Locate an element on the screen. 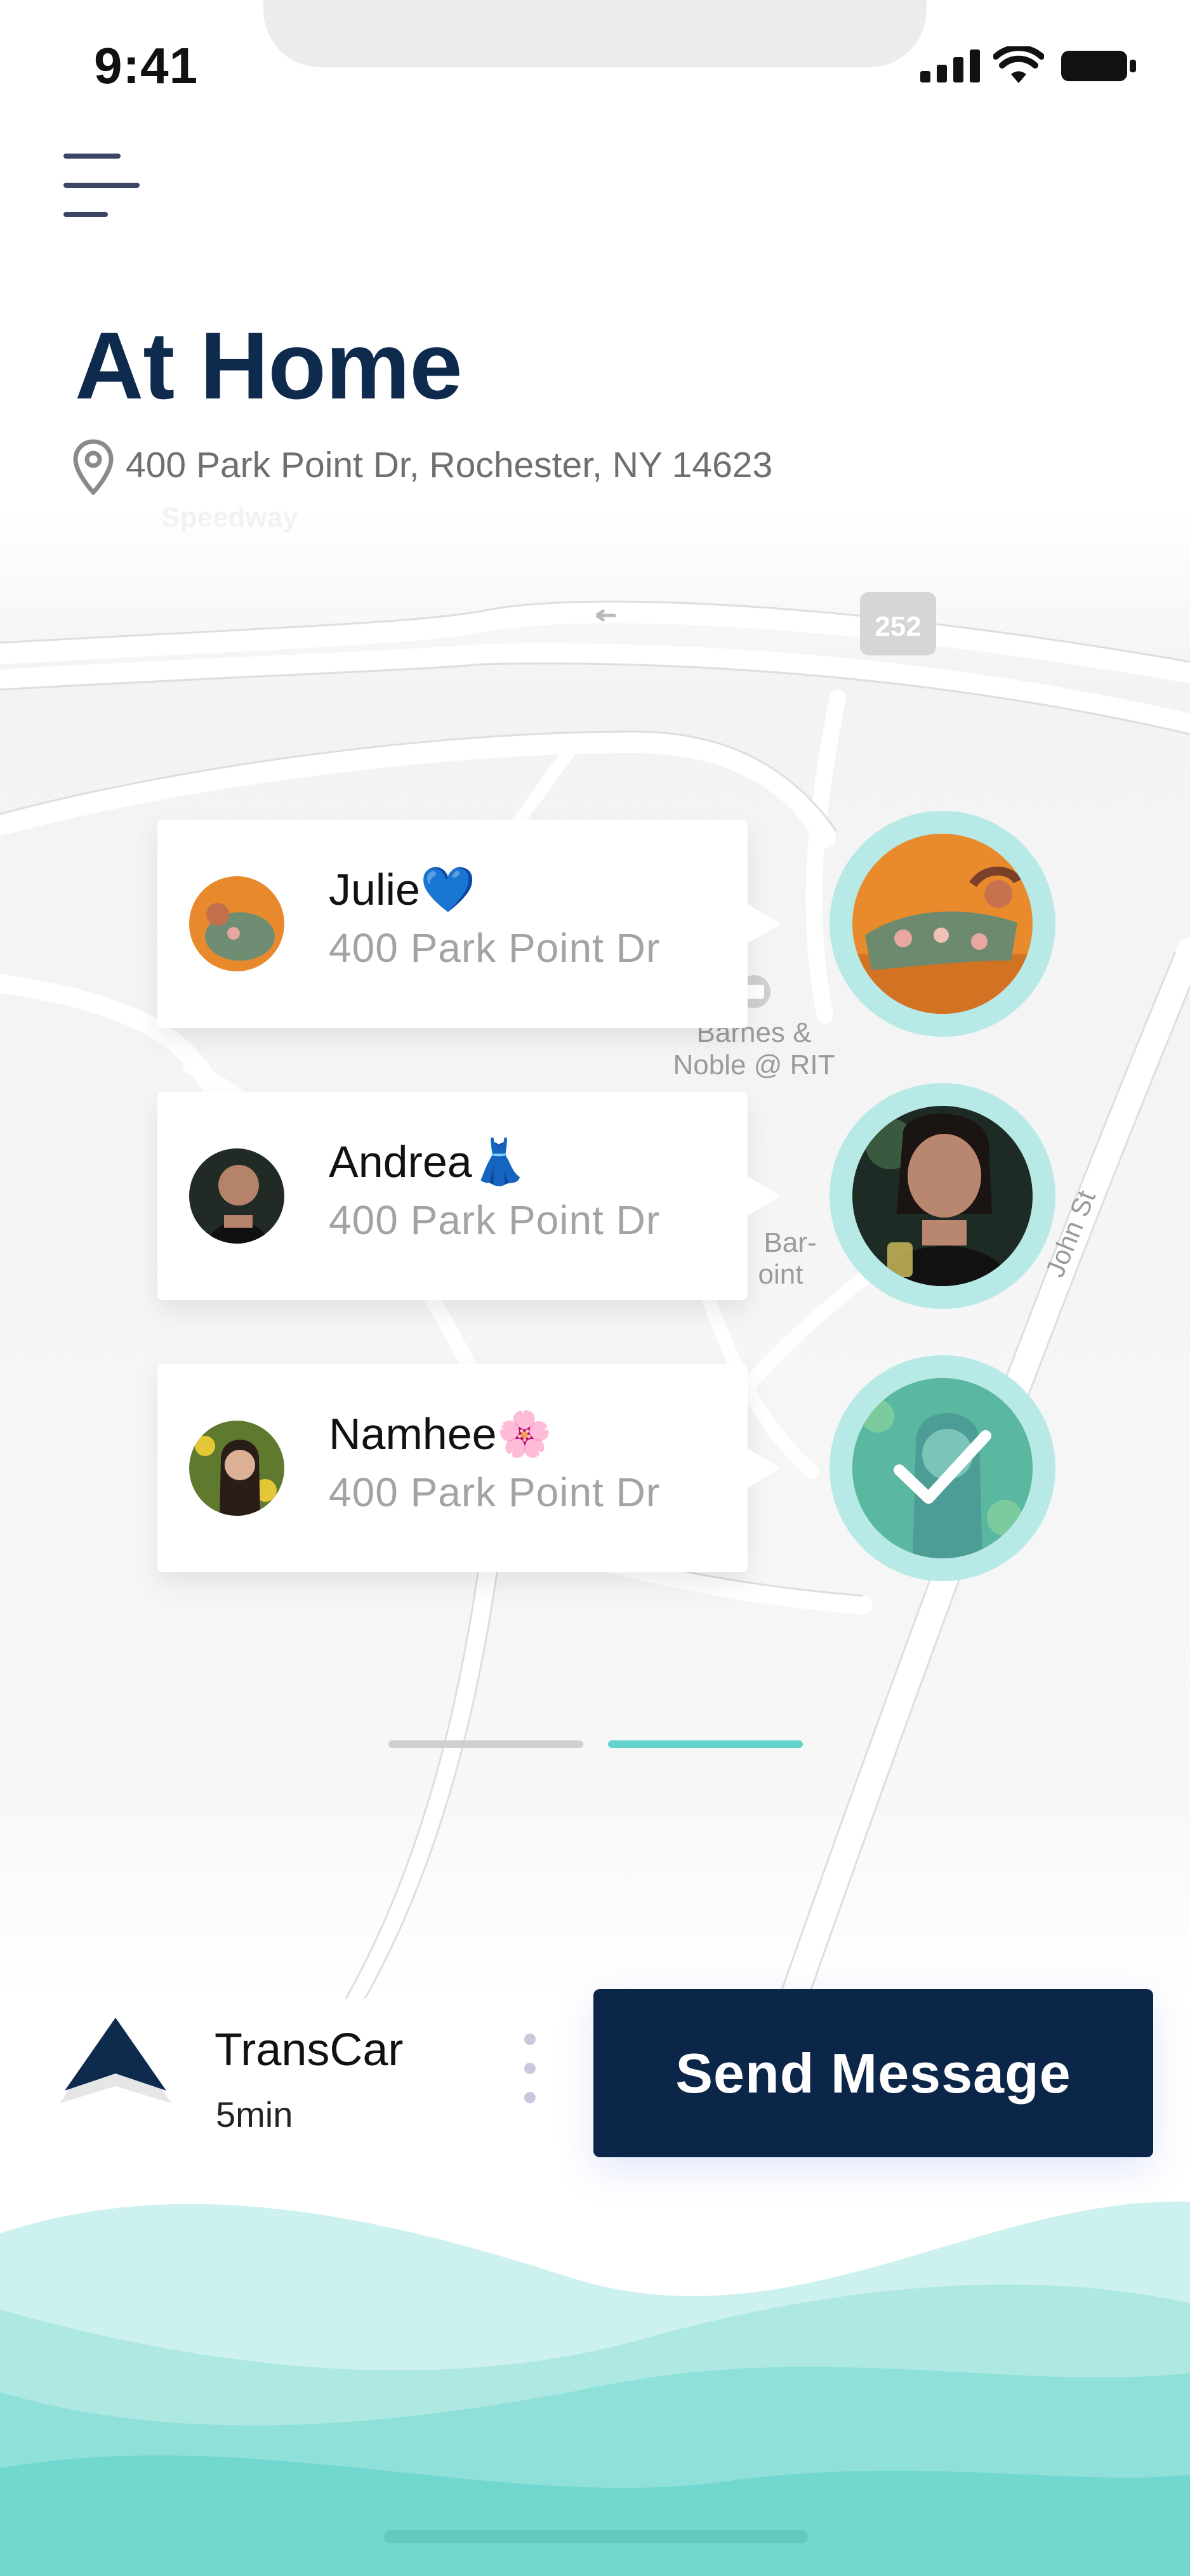  device-notch is located at coordinates (595, 33).